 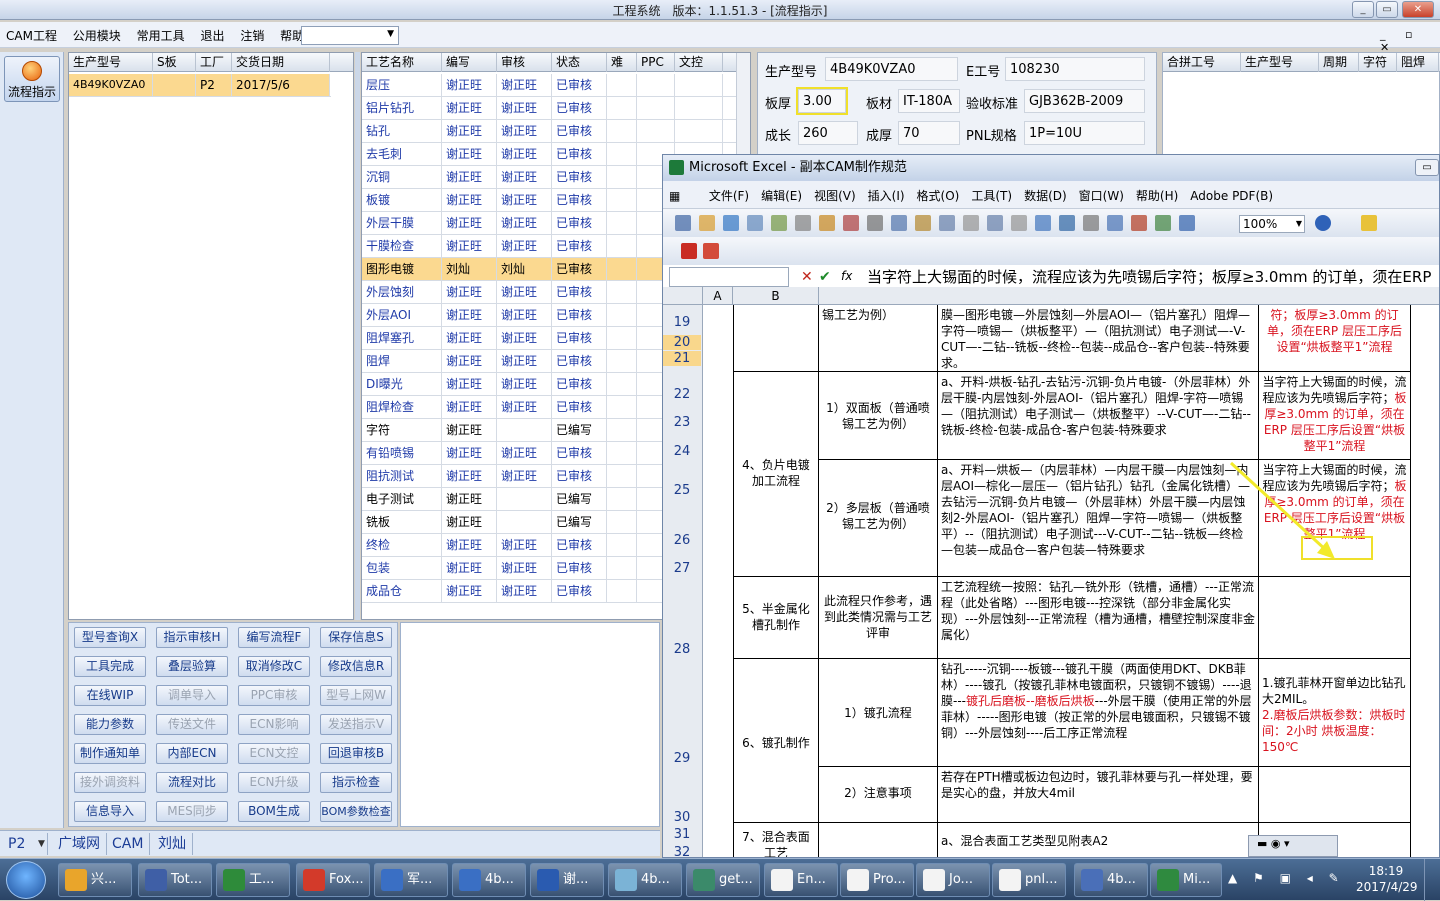 What do you see at coordinates (1339, 62) in the screenshot?
I see `col-cycle: 周期` at bounding box center [1339, 62].